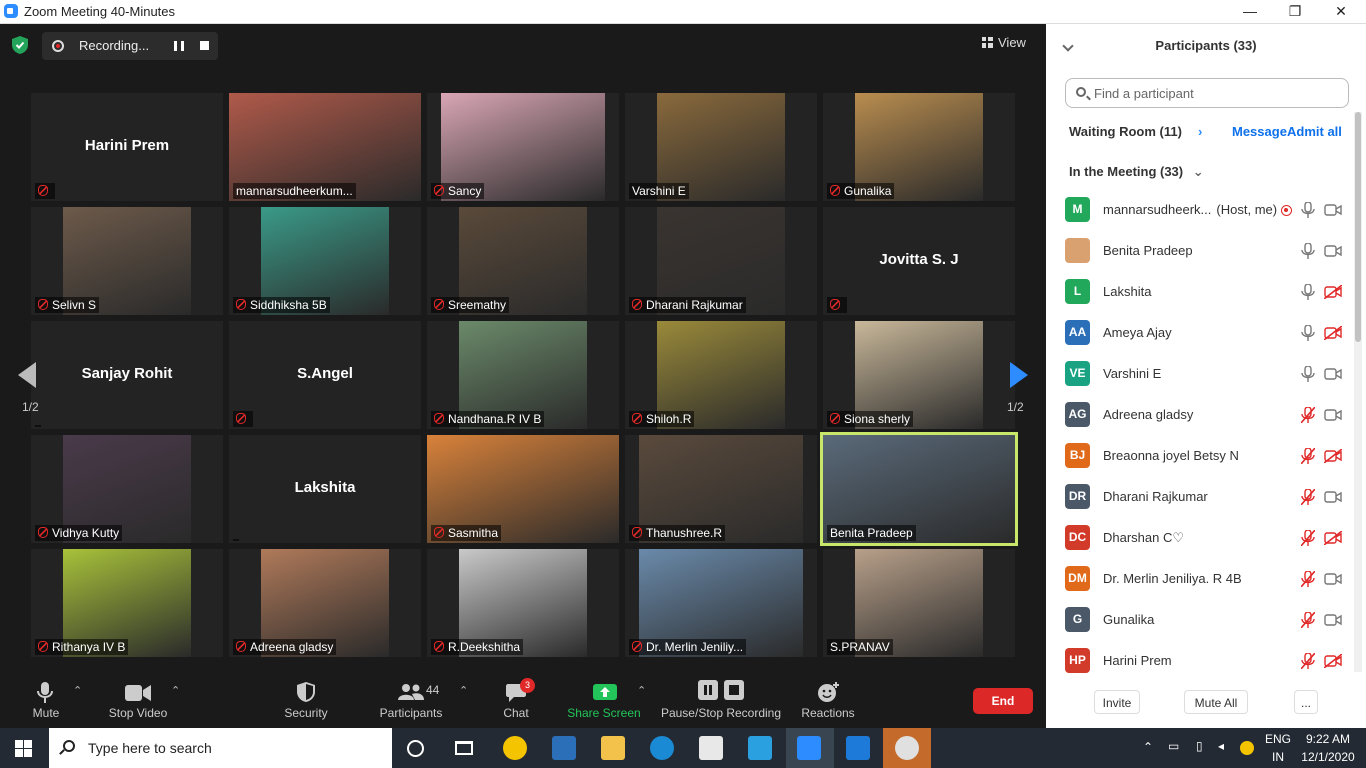  What do you see at coordinates (1199, 539) in the screenshot?
I see `participant-row: DC Dharshan C♡` at bounding box center [1199, 539].